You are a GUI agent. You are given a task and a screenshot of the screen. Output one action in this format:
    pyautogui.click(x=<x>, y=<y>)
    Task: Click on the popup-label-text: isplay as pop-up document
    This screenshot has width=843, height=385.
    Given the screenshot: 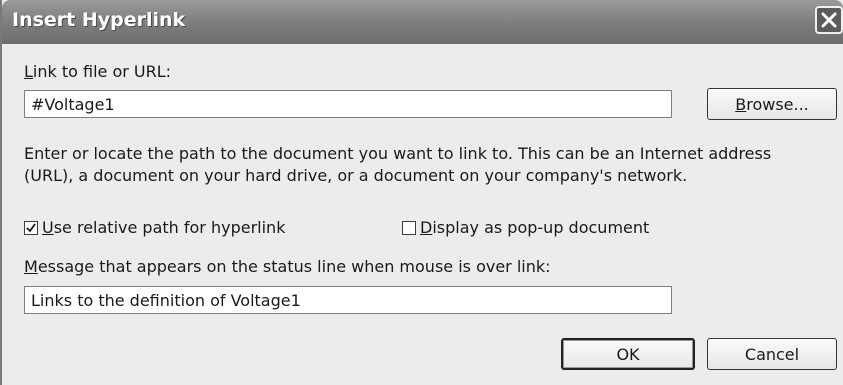 What is the action you would take?
    pyautogui.click(x=541, y=227)
    